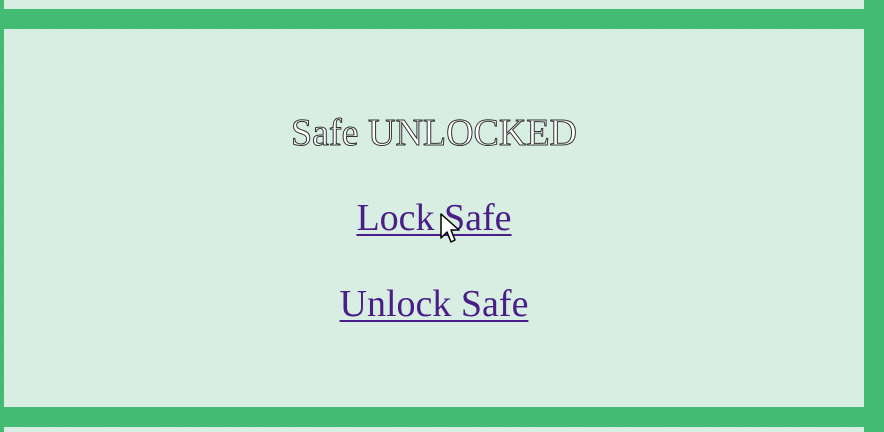 This screenshot has height=432, width=884. Describe the element at coordinates (433, 133) in the screenshot. I see `safe-status-text: Safe UNLOCKED` at that location.